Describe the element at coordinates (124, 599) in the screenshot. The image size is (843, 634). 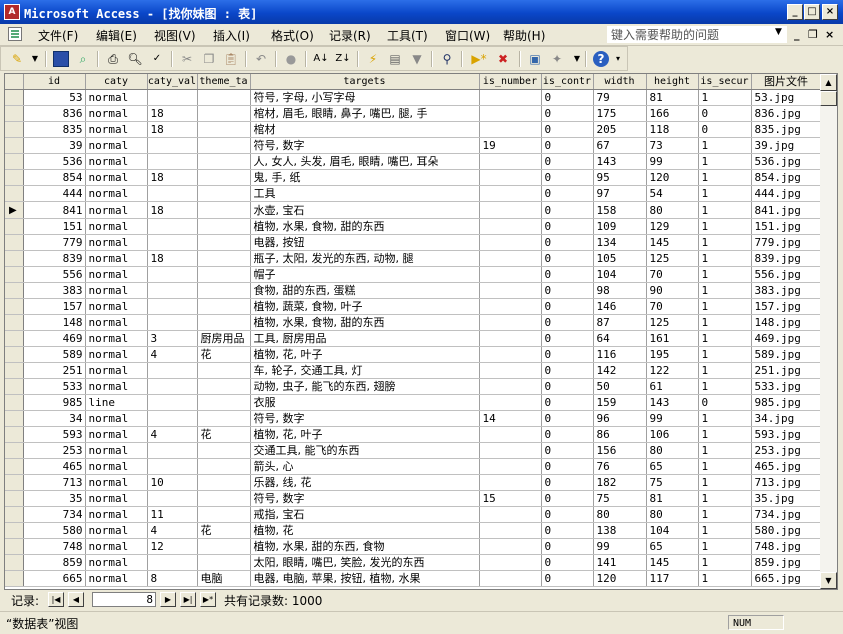
I see `current-record-input: 8` at that location.